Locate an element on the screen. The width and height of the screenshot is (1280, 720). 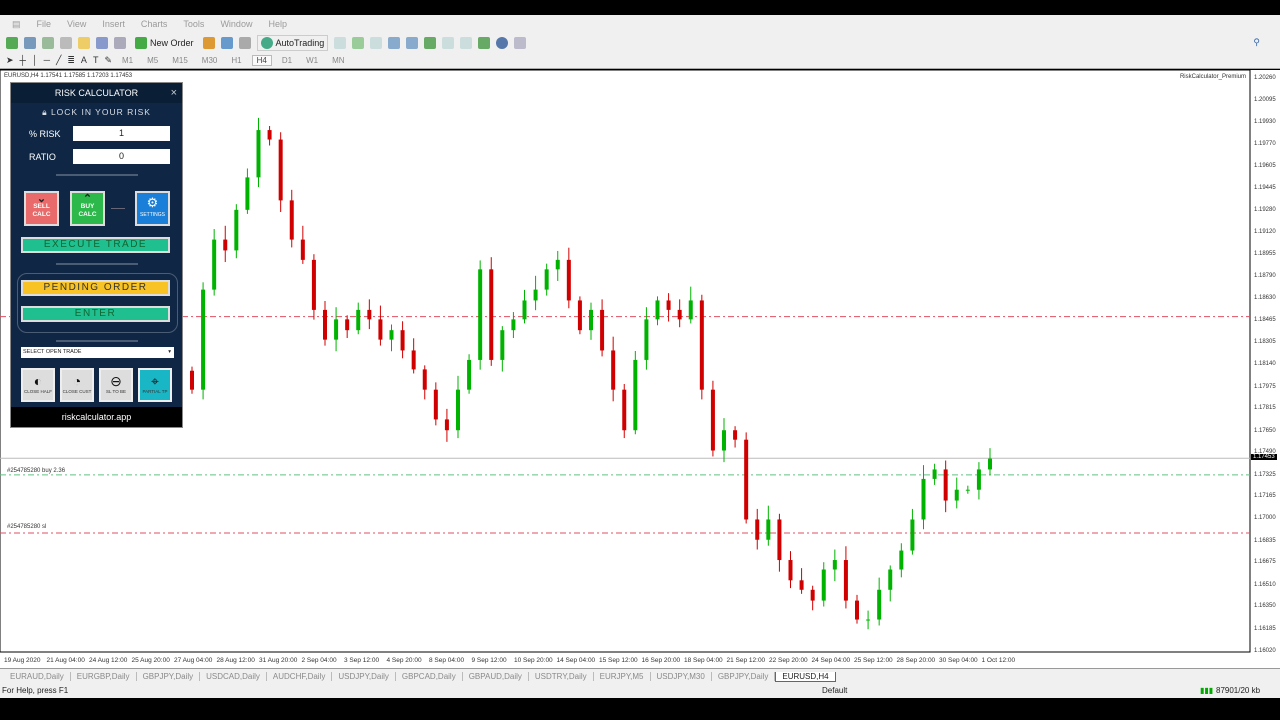
crosshair-icon: ┼ is located at coordinates (23, 60).